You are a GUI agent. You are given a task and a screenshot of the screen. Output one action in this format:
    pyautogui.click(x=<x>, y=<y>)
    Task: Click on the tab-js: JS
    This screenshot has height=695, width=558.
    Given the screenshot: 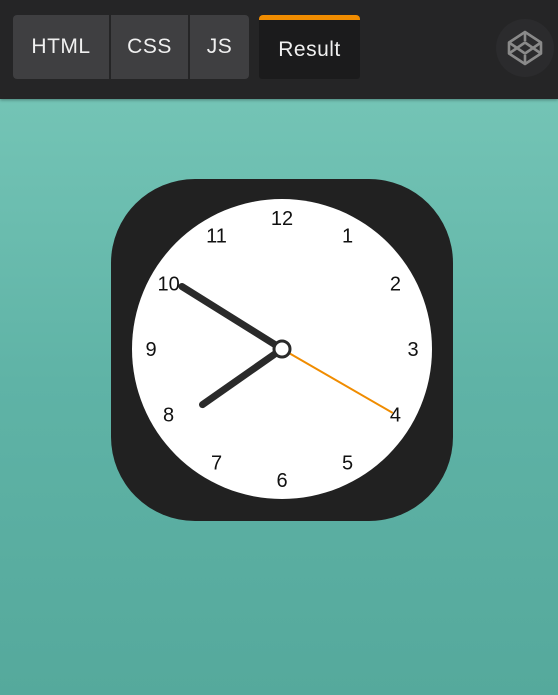 What is the action you would take?
    pyautogui.click(x=219, y=47)
    